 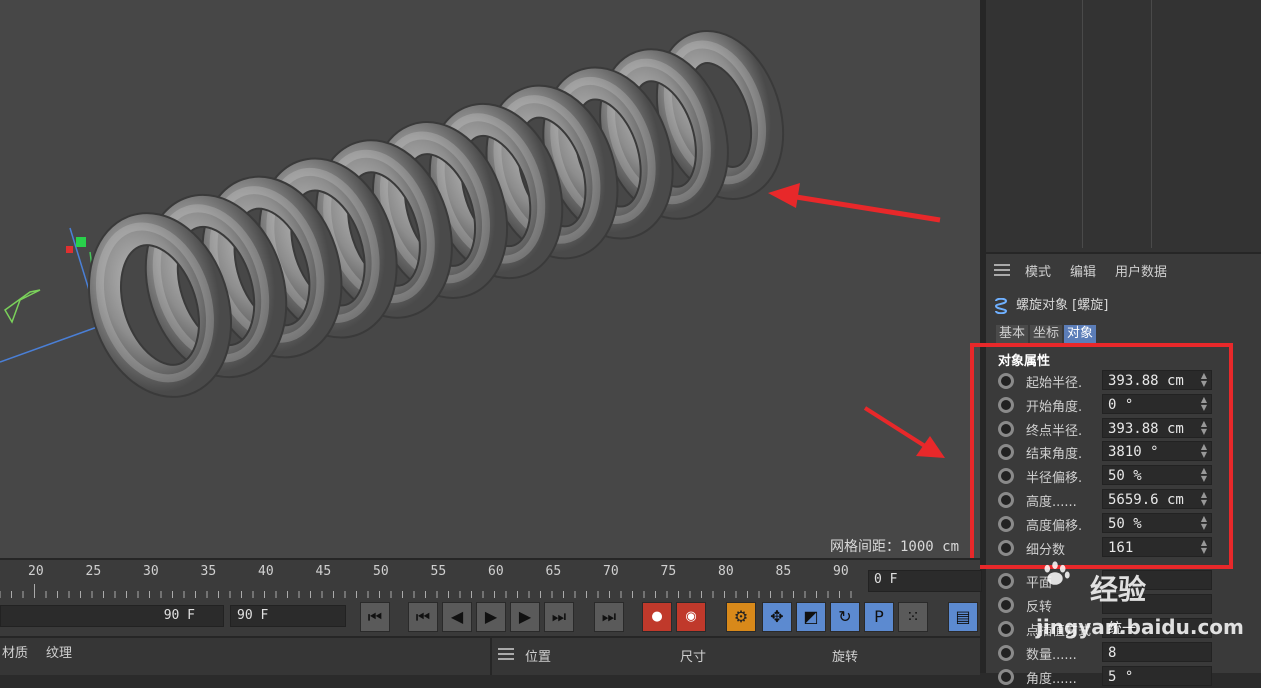 I want to click on hamburger-icon, so click(x=1002, y=270).